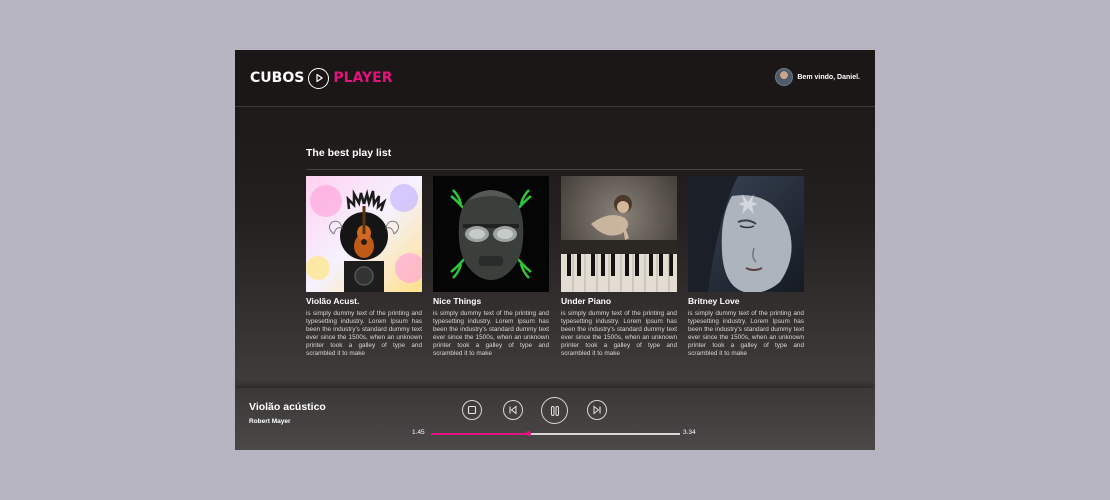 This screenshot has height=500, width=1110. What do you see at coordinates (349, 153) in the screenshot?
I see `playlist-title: The best play list` at bounding box center [349, 153].